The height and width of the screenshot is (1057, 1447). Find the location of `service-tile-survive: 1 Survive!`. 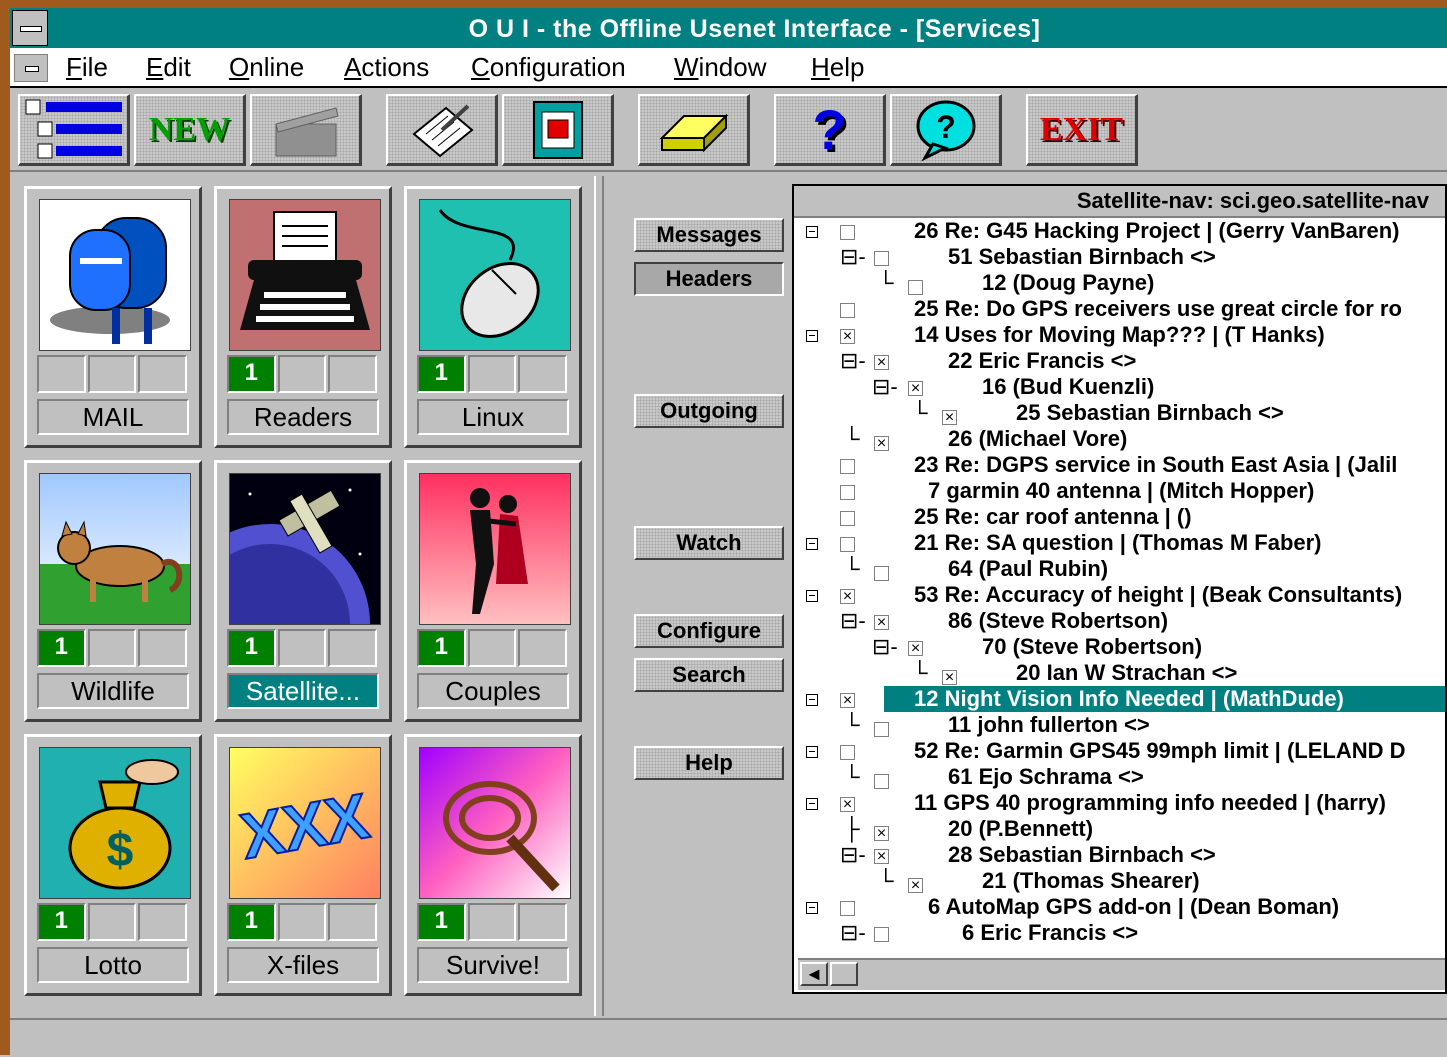

service-tile-survive: 1 Survive! is located at coordinates (493, 865).